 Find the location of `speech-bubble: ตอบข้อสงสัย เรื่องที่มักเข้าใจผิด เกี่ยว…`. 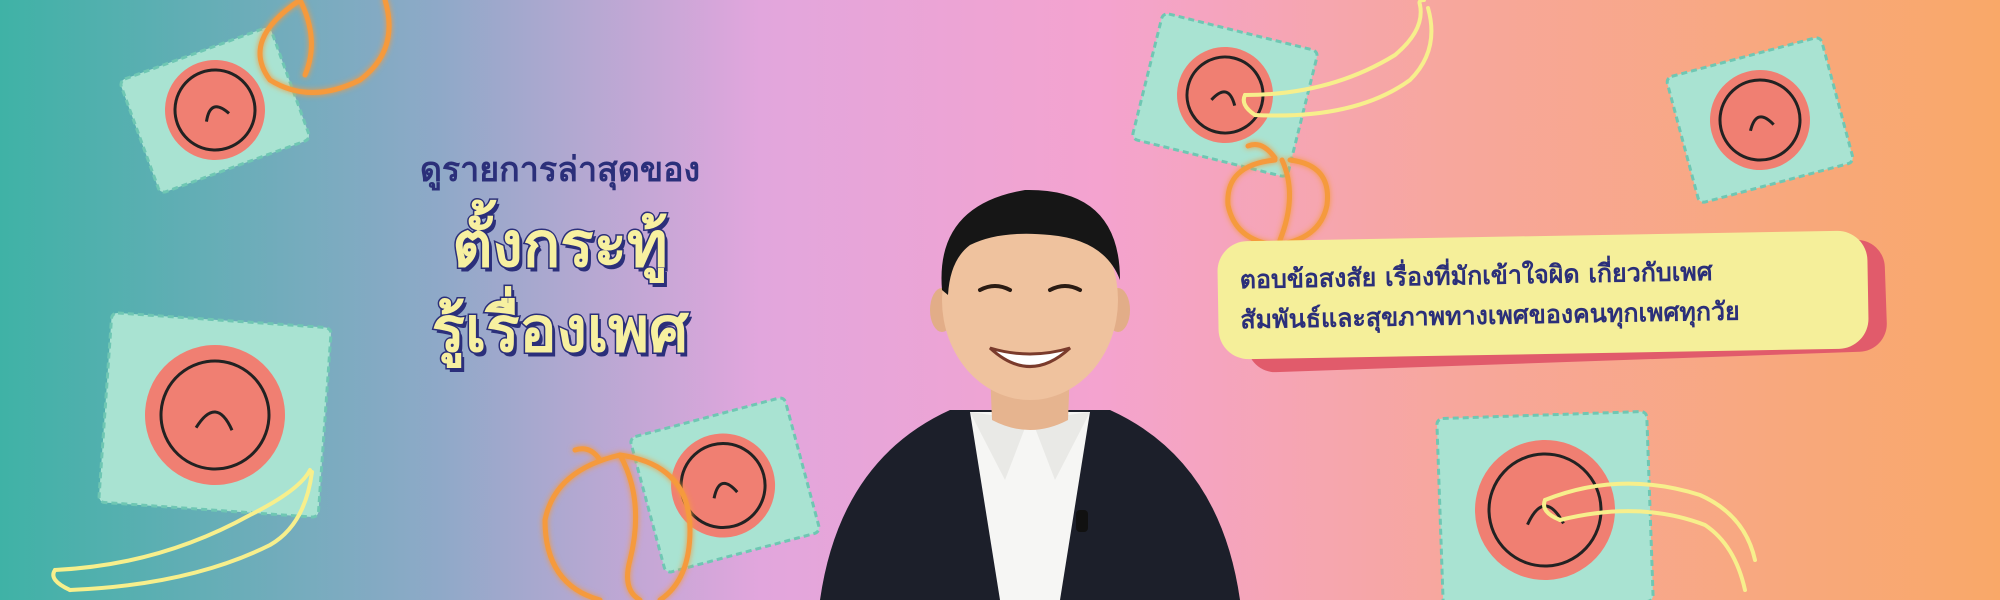

speech-bubble: ตอบข้อสงสัย เรื่องที่มักเข้าใจผิด เกี่ยว… is located at coordinates (1543, 295).